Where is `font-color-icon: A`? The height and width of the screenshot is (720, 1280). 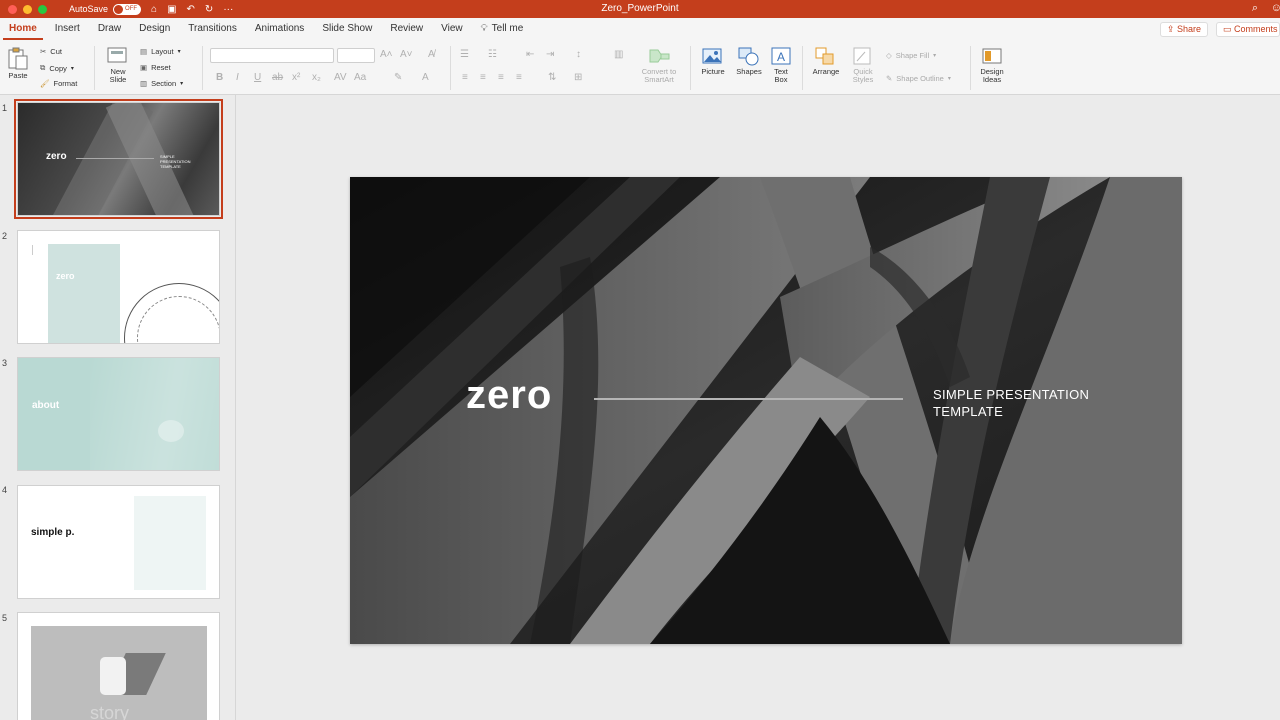 font-color-icon: A is located at coordinates (425, 77).